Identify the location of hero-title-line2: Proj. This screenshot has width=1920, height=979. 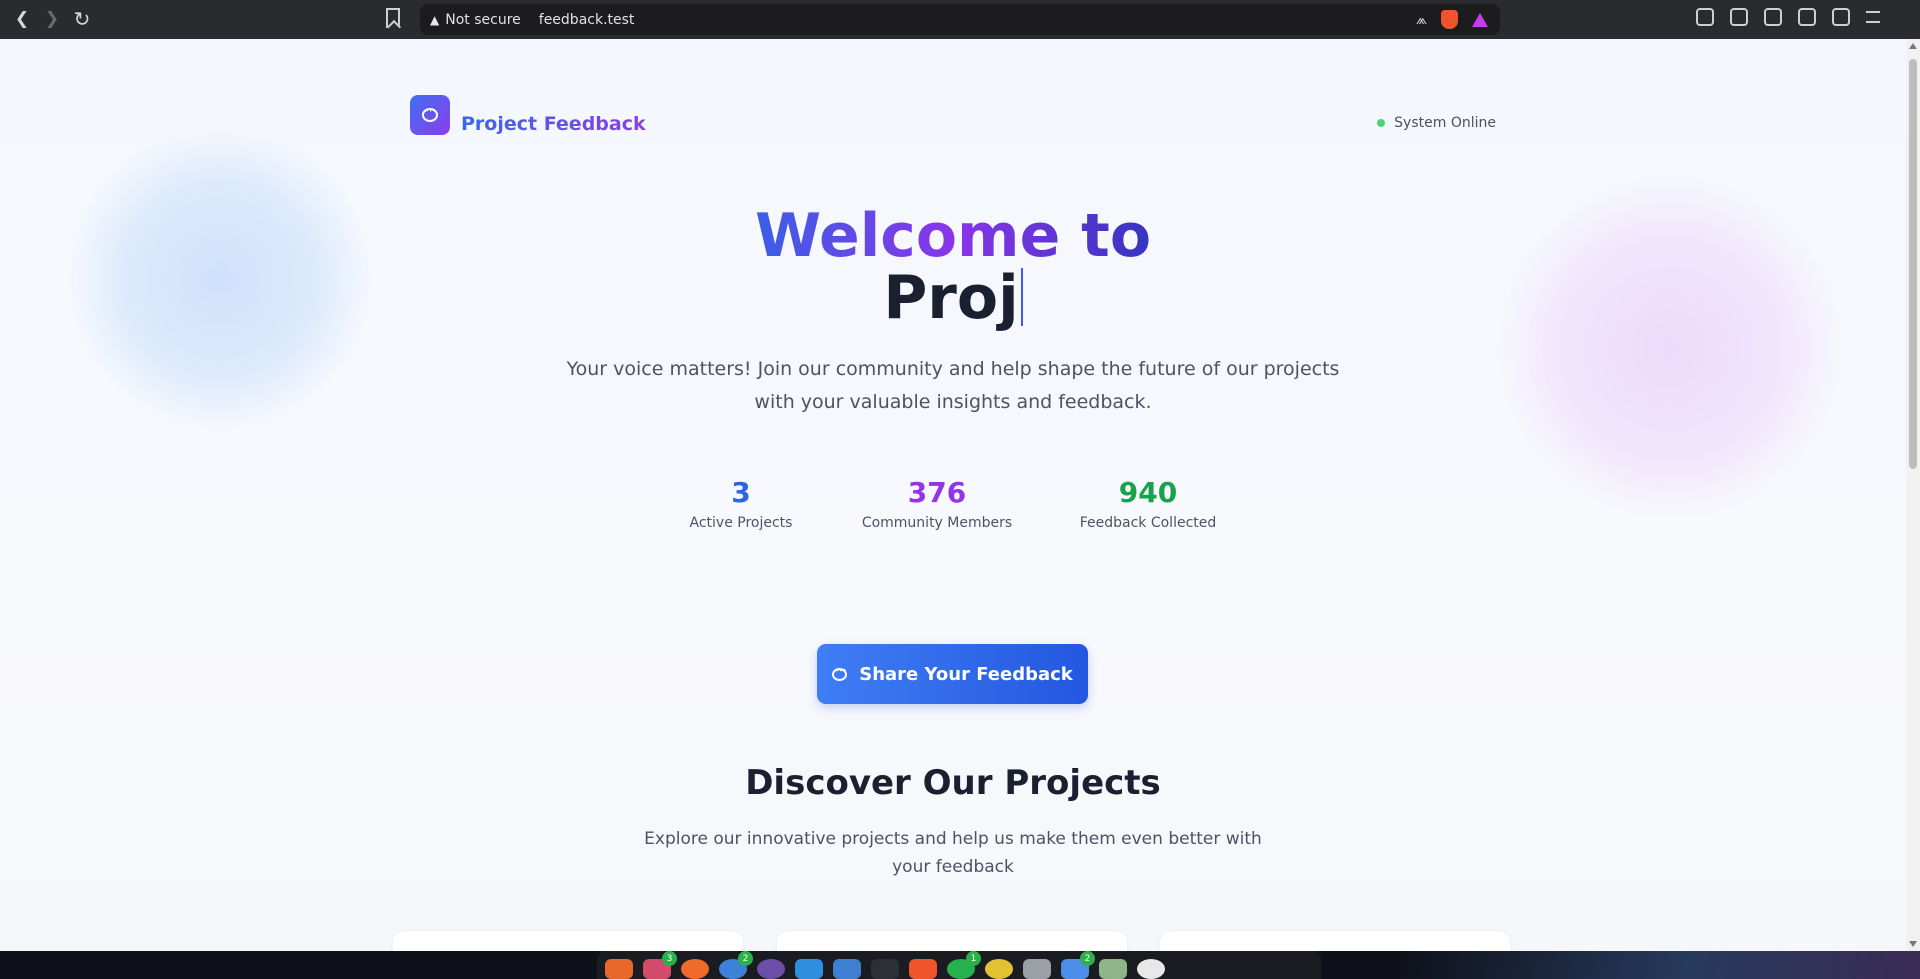
(953, 298).